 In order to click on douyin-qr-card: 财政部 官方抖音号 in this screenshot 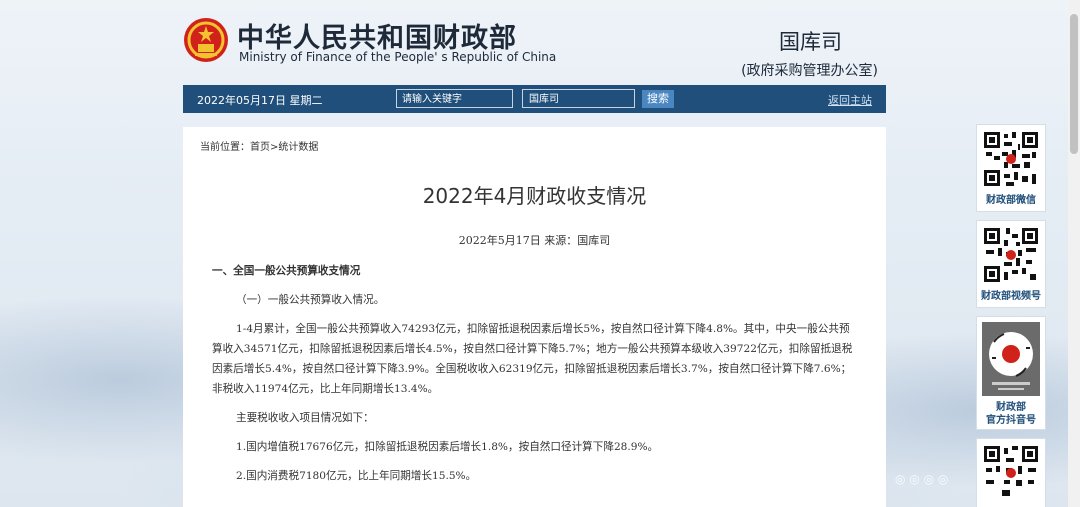, I will do `click(1011, 373)`.